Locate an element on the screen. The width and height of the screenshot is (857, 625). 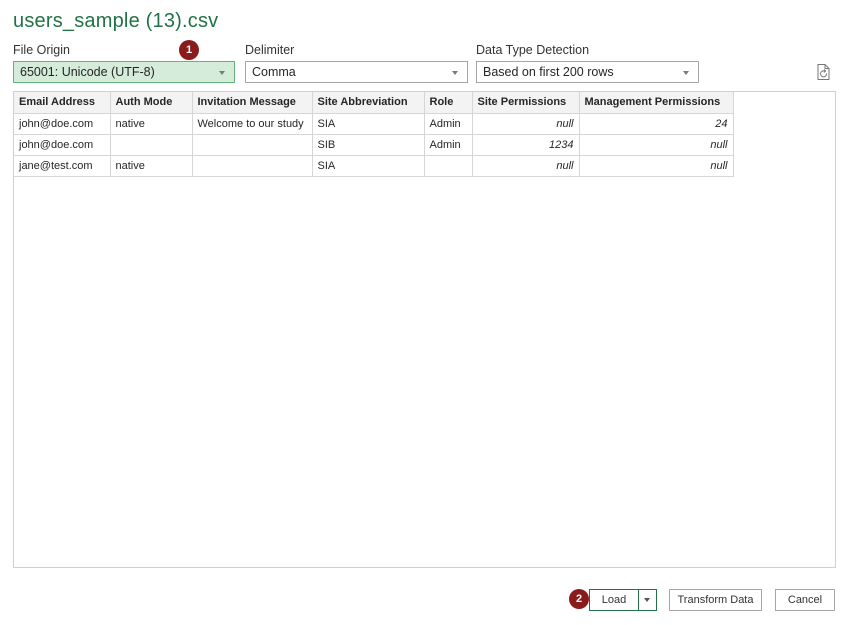
column-header: Auth Mode is located at coordinates (151, 103).